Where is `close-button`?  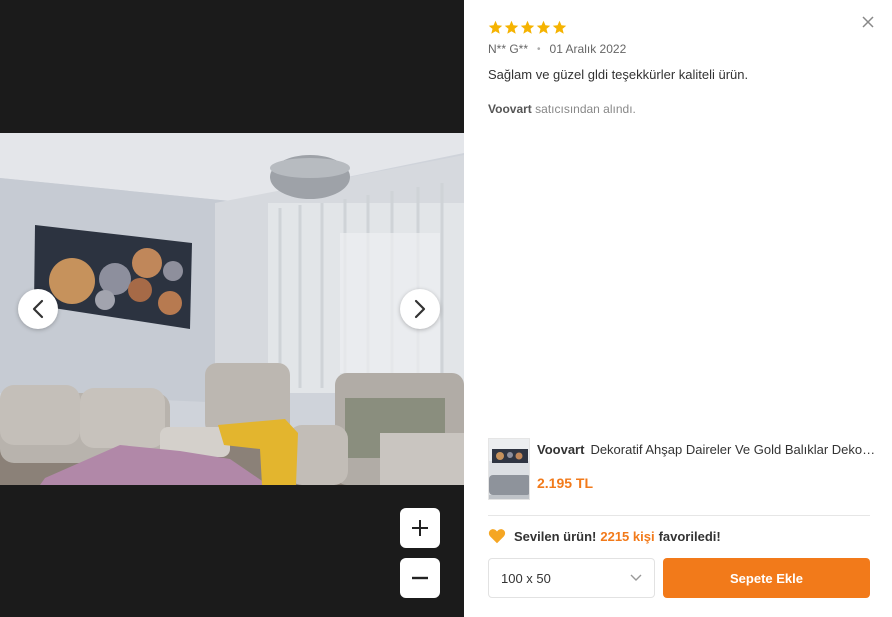
close-button is located at coordinates (868, 22).